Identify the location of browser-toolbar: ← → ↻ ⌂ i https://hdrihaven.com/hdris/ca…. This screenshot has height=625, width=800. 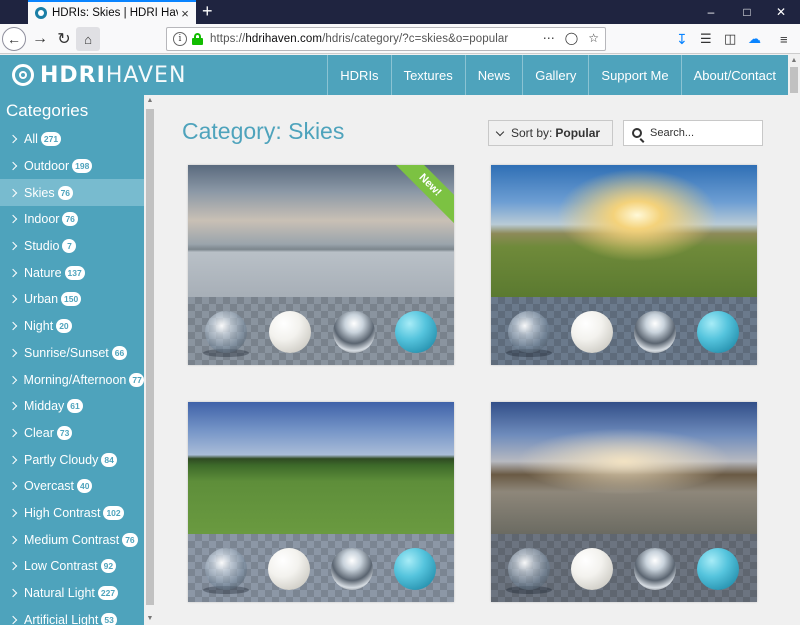
(400, 39).